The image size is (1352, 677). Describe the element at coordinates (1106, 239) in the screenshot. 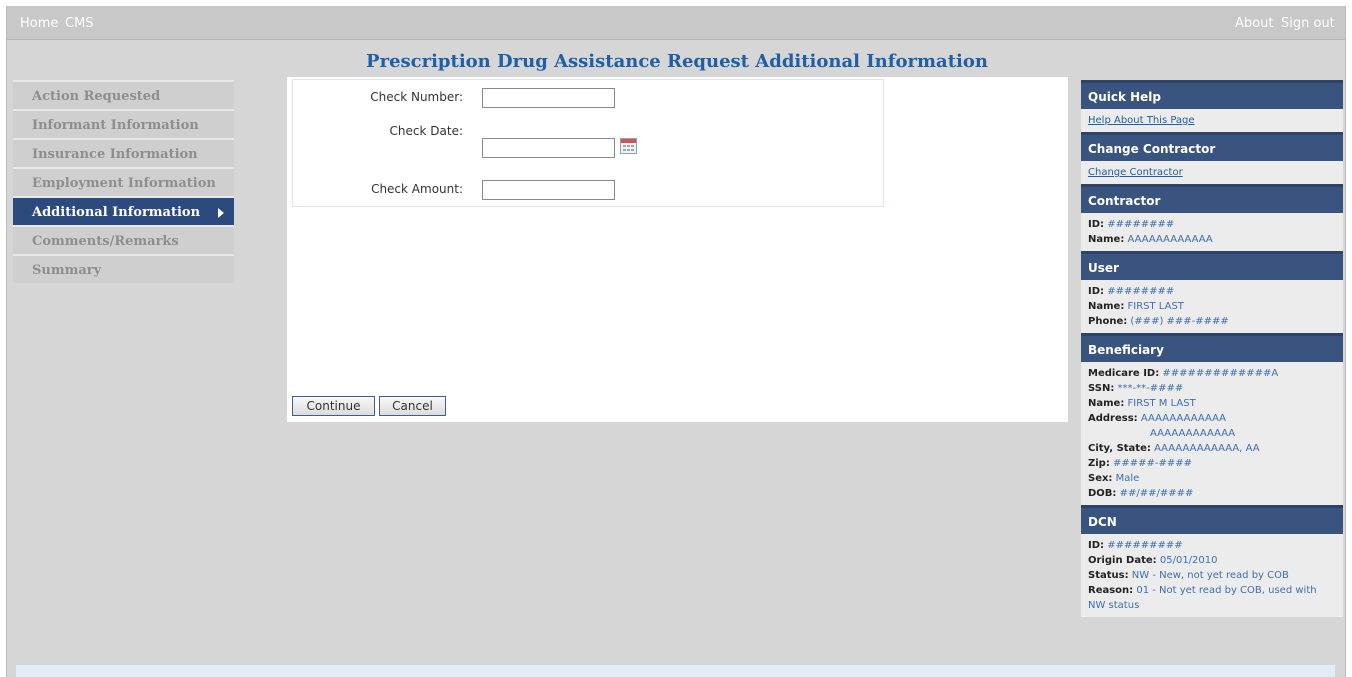

I see `contractor-name-label: Name:` at that location.